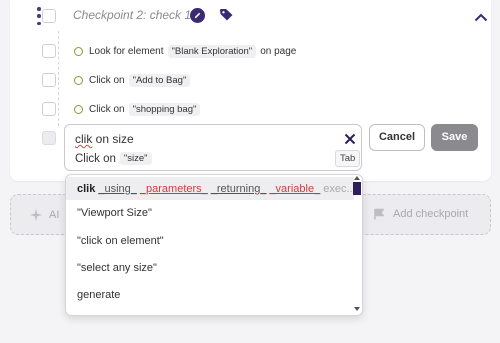  What do you see at coordinates (164, 109) in the screenshot?
I see `step-element-chip: "shopping bag"` at bounding box center [164, 109].